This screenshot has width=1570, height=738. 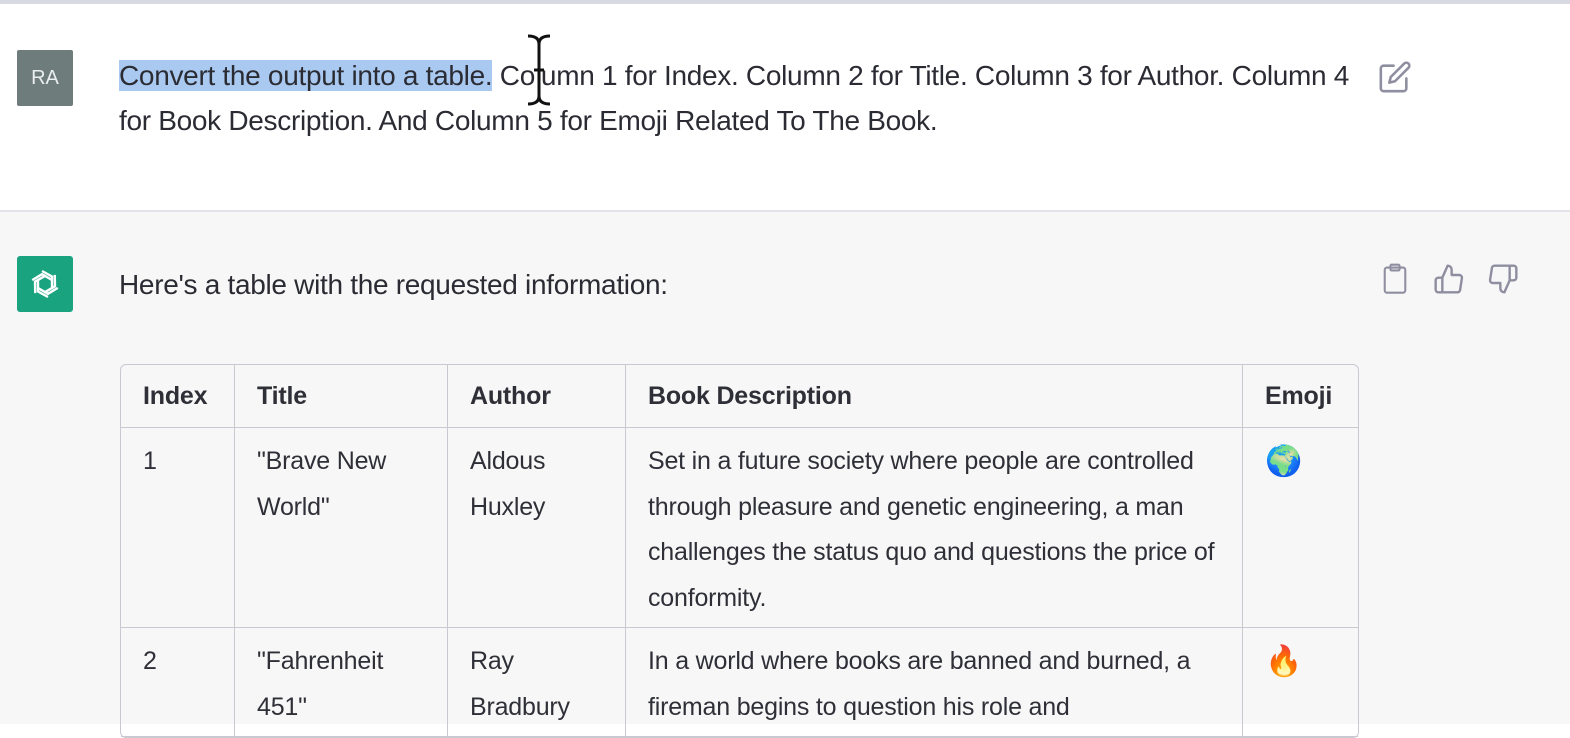 I want to click on cell-title: "Brave New World", so click(x=341, y=528).